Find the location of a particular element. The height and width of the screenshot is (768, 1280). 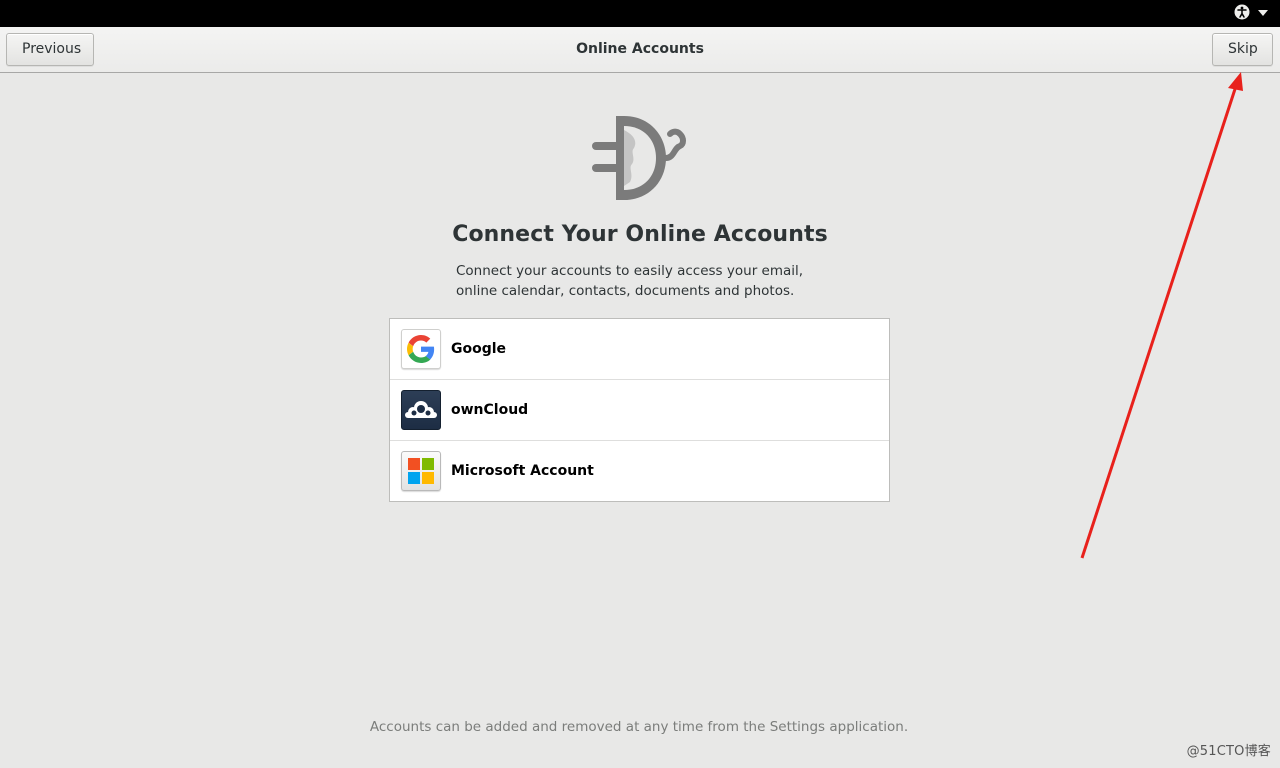

previous-button: Previous is located at coordinates (50, 49).